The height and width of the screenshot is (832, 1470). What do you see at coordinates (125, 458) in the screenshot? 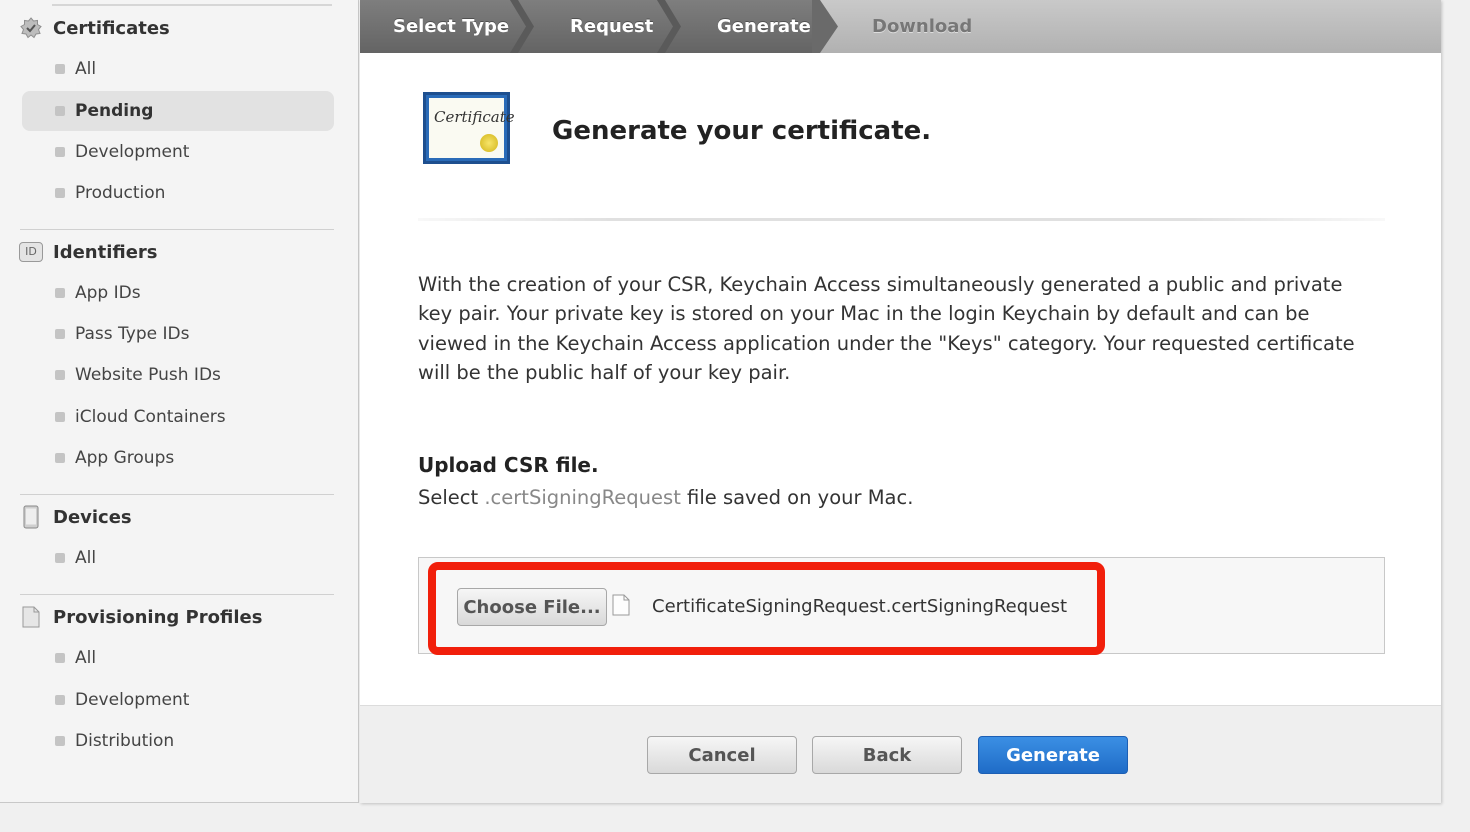
I see `sidebar-item-label: App Groups` at bounding box center [125, 458].